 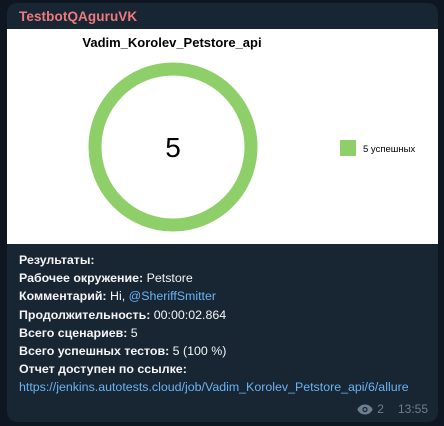 I want to click on duration-label: Продолжительность:, so click(x=85, y=314).